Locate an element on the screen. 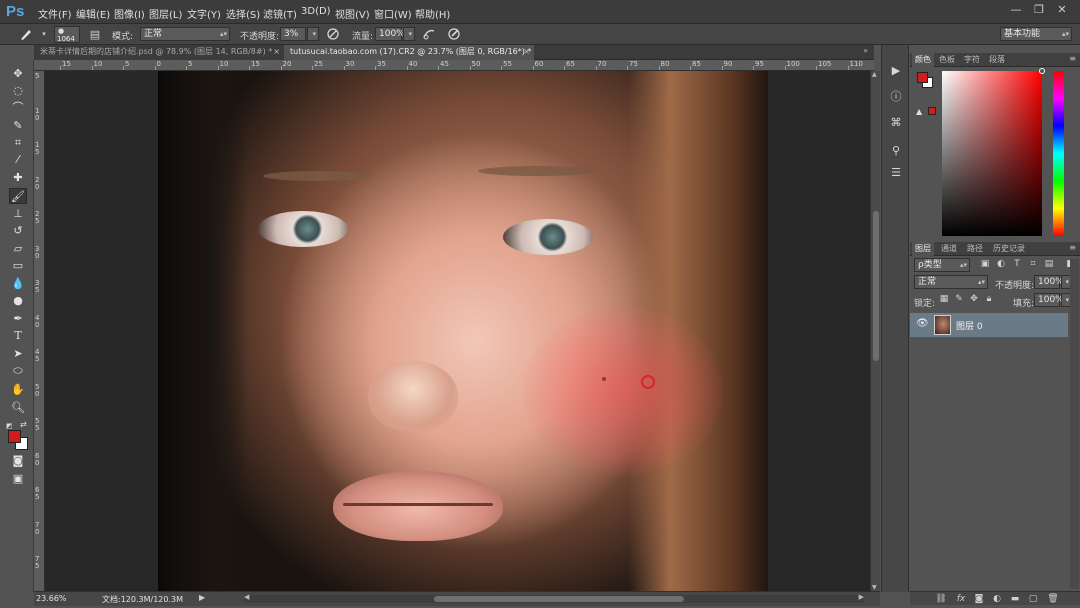  screen-mode-icon: ▣ is located at coordinates (18, 479).